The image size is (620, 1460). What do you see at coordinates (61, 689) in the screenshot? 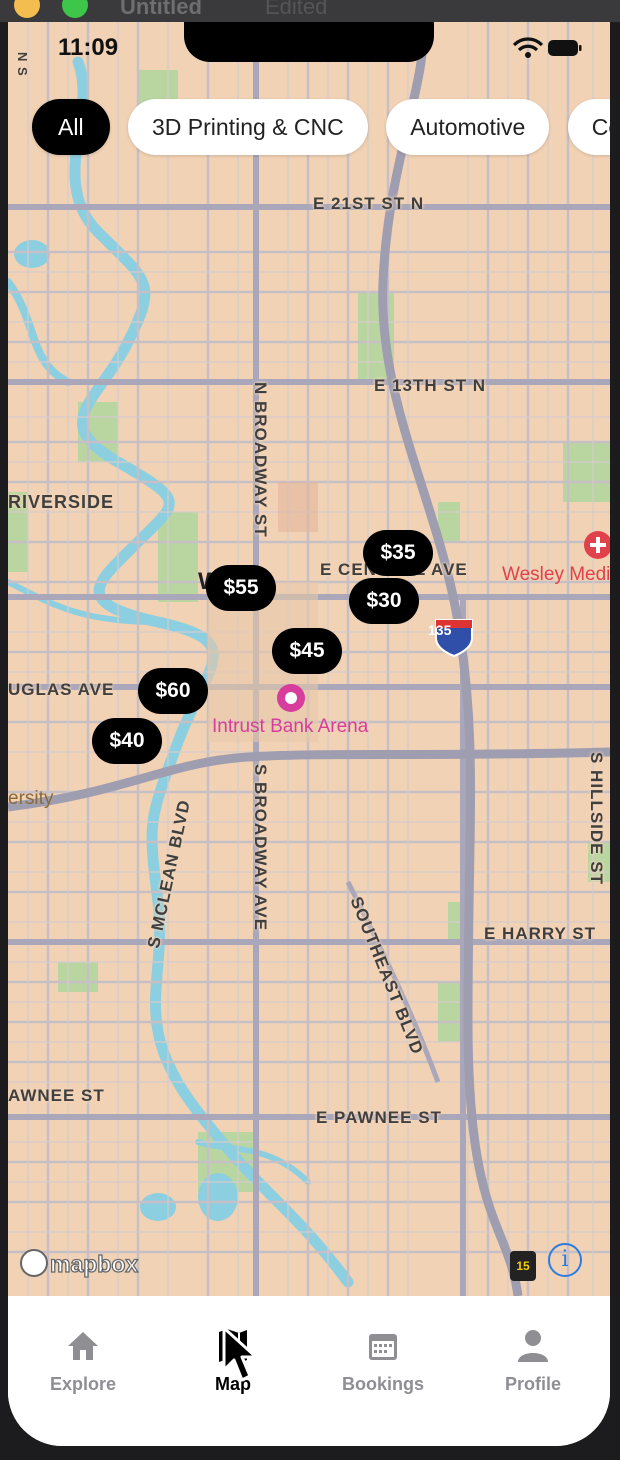
I see `street-douglas: UGLAS AVE` at bounding box center [61, 689].